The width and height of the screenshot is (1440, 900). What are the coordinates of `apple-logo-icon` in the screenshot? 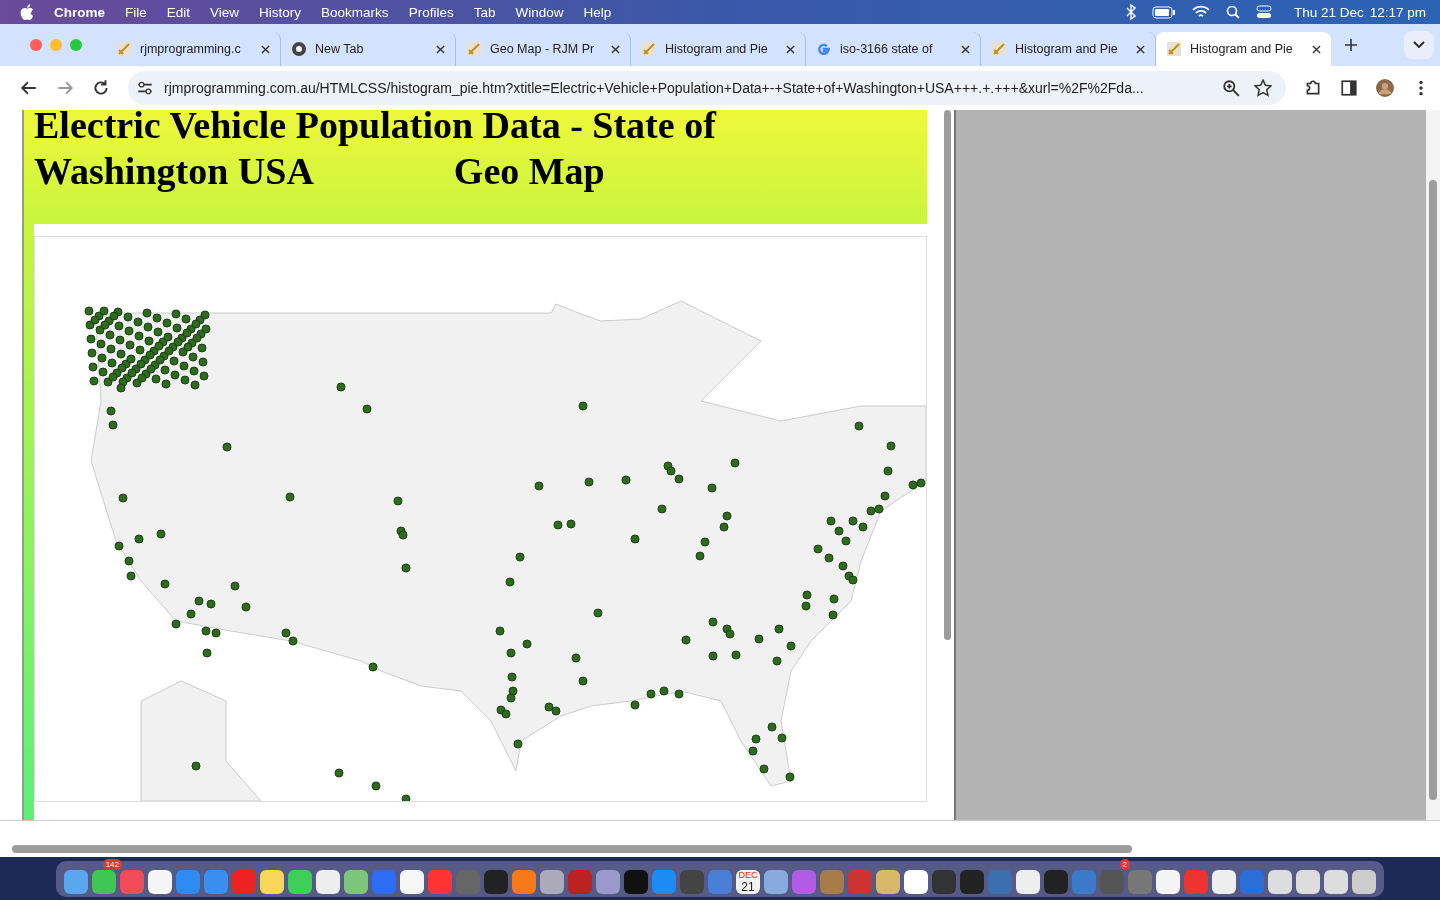 It's located at (27, 12).